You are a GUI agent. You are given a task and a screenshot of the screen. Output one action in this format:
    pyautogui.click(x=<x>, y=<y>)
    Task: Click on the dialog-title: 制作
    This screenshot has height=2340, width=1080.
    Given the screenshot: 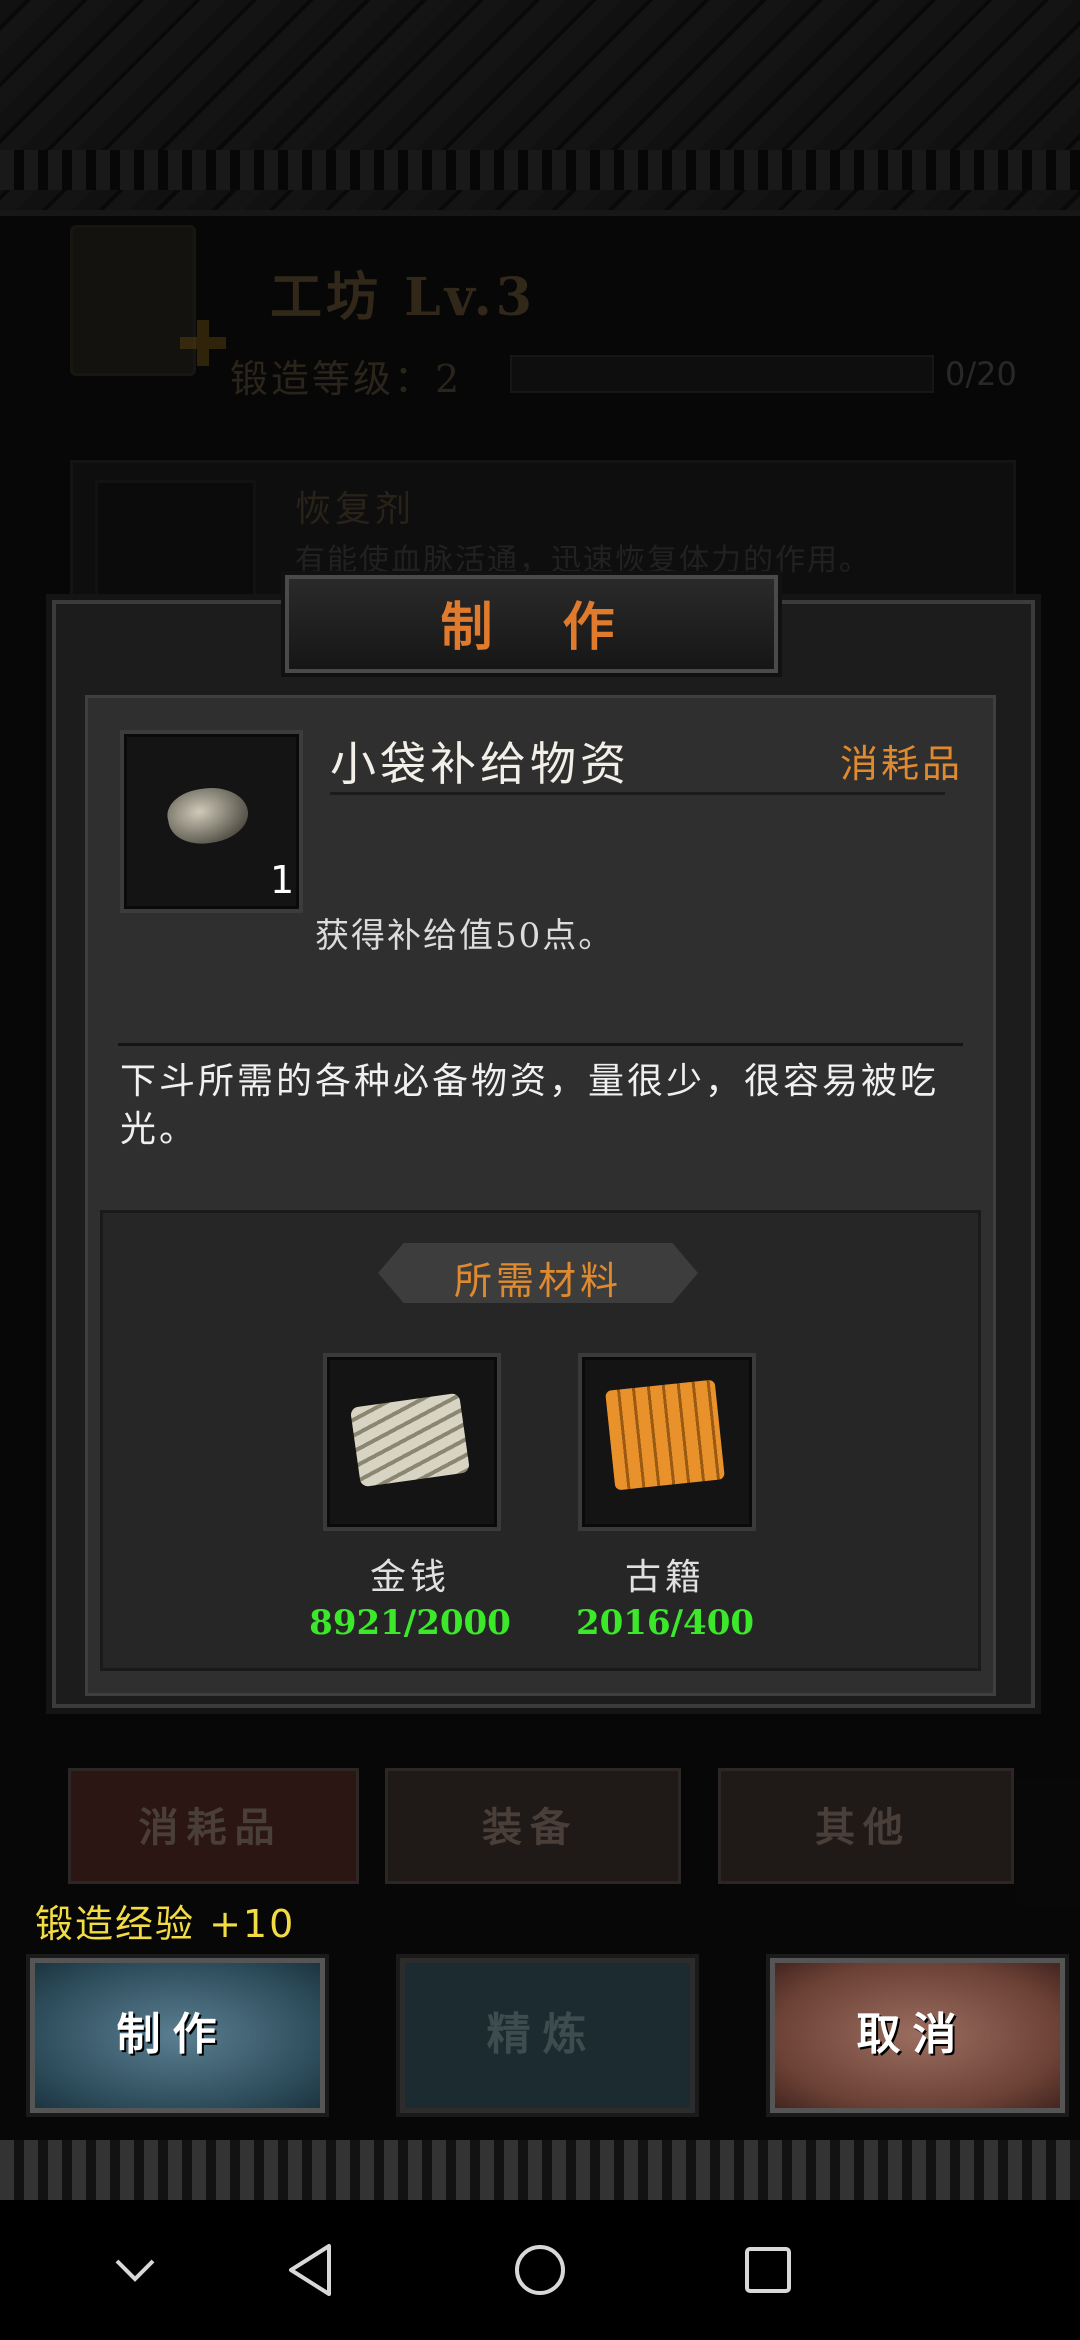 What is the action you would take?
    pyautogui.click(x=562, y=627)
    